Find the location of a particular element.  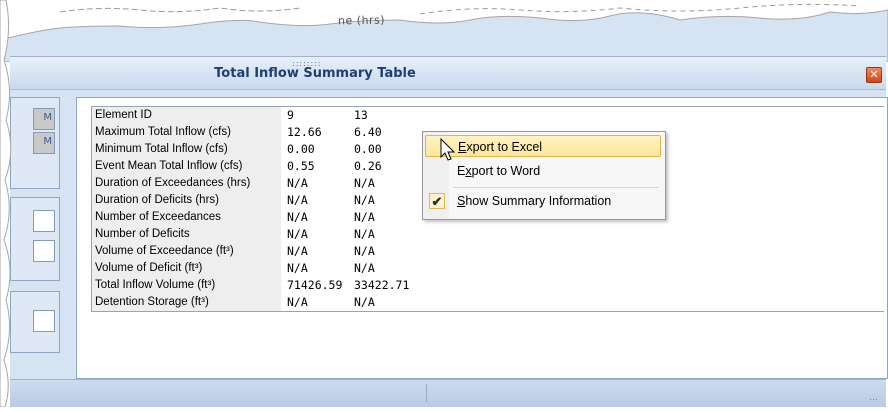

left-field-2: M is located at coordinates (44, 143).